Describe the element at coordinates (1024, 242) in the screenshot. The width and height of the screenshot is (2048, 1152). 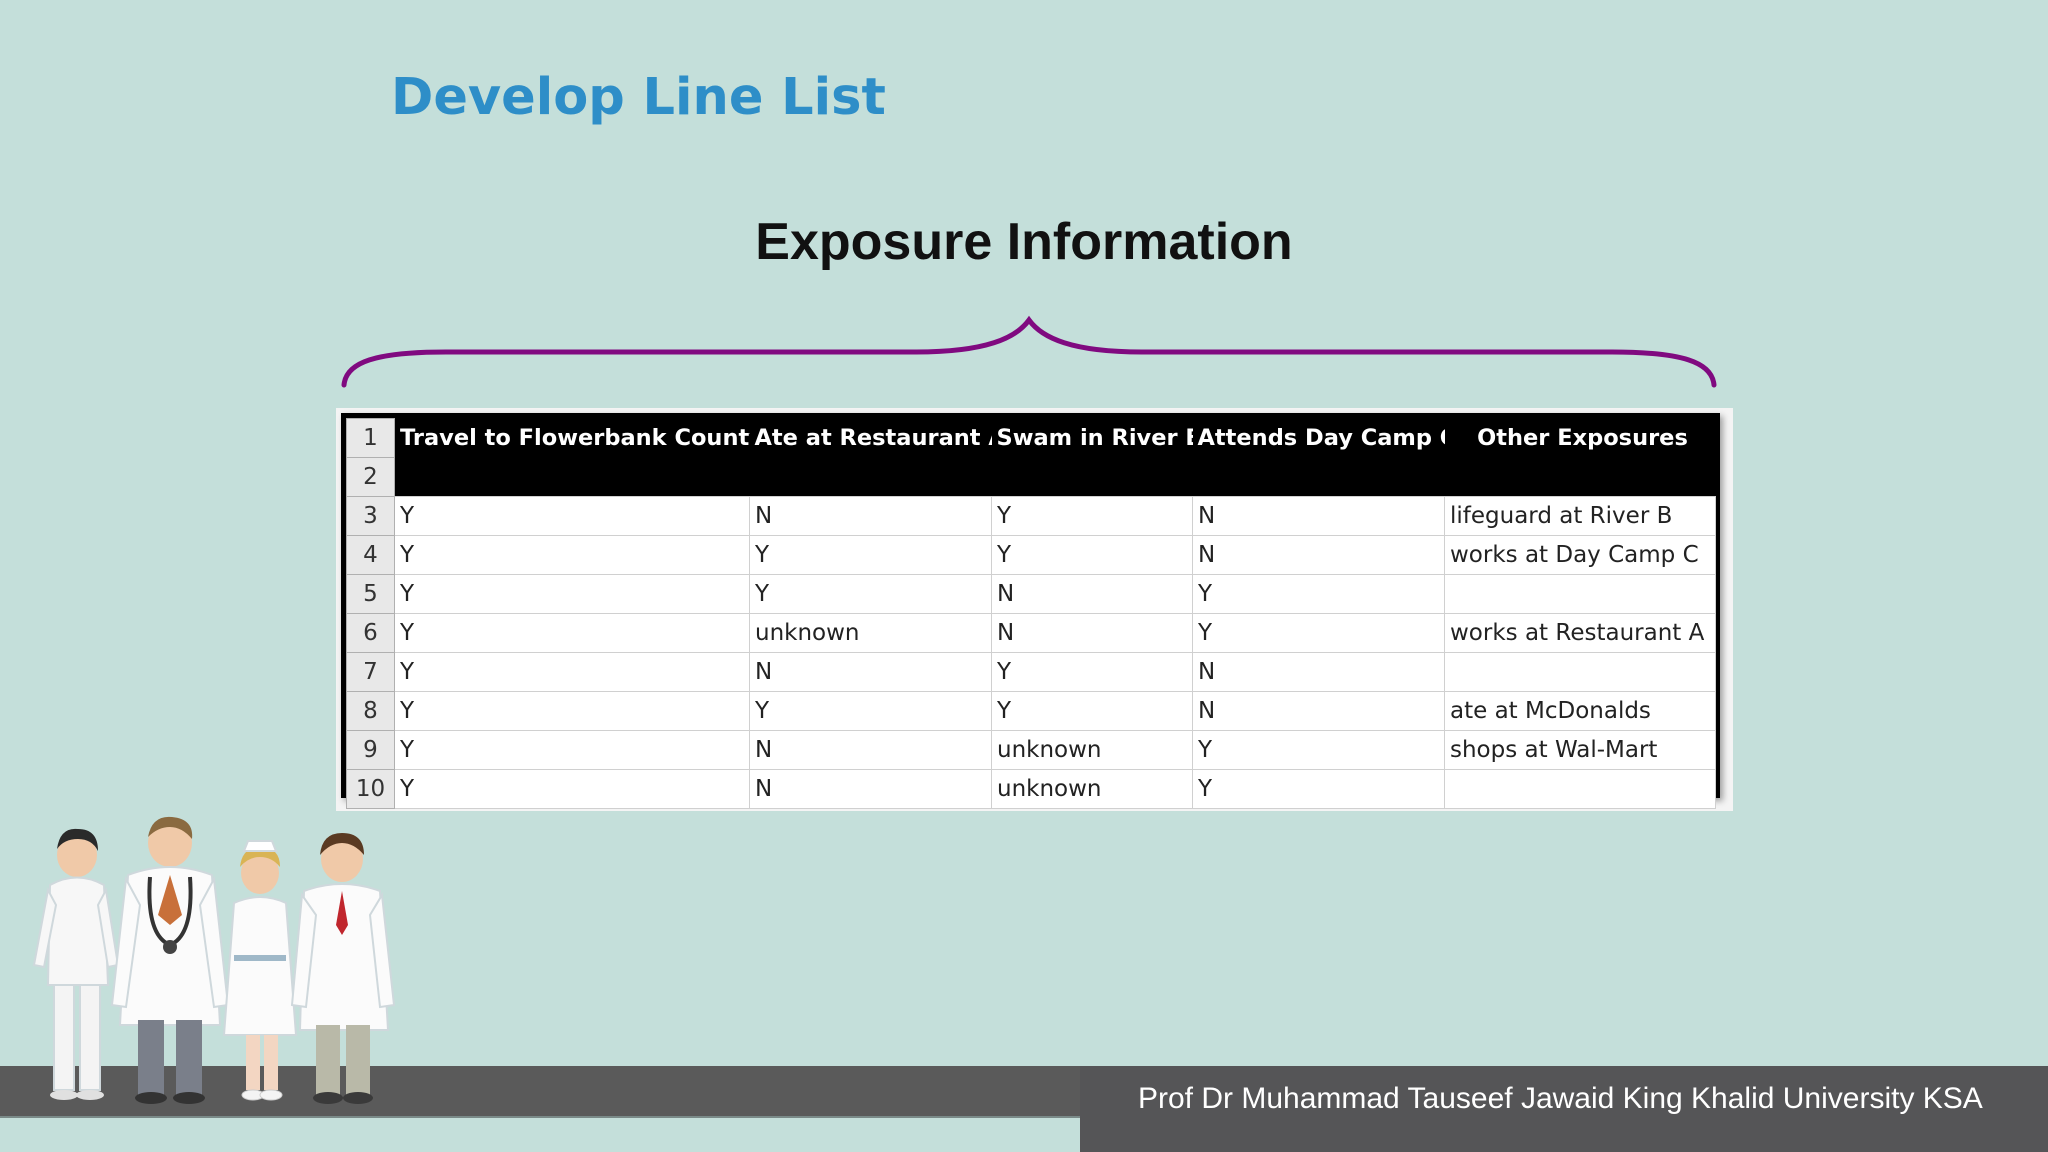
I see `exposure-heading: Exposure Information` at that location.